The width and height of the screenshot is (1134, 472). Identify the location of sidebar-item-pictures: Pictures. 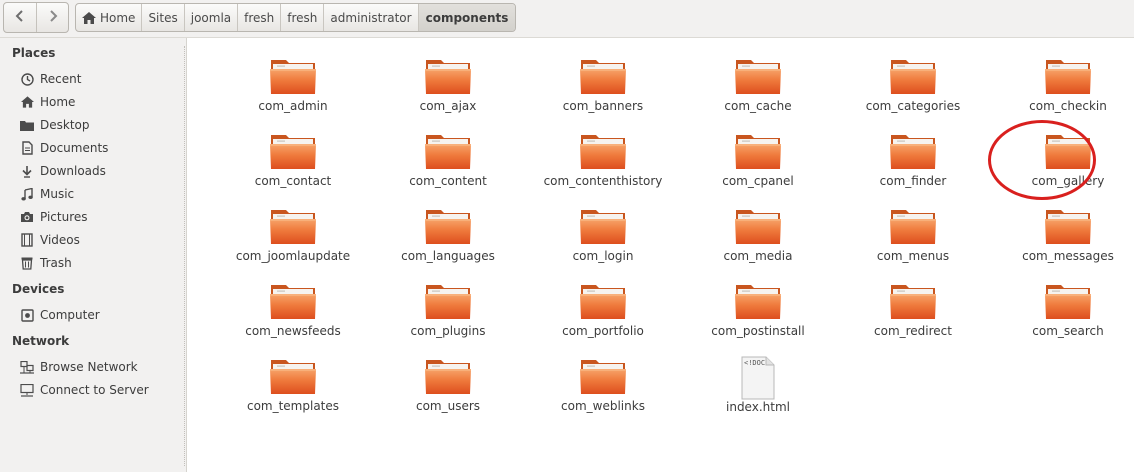
(54, 217).